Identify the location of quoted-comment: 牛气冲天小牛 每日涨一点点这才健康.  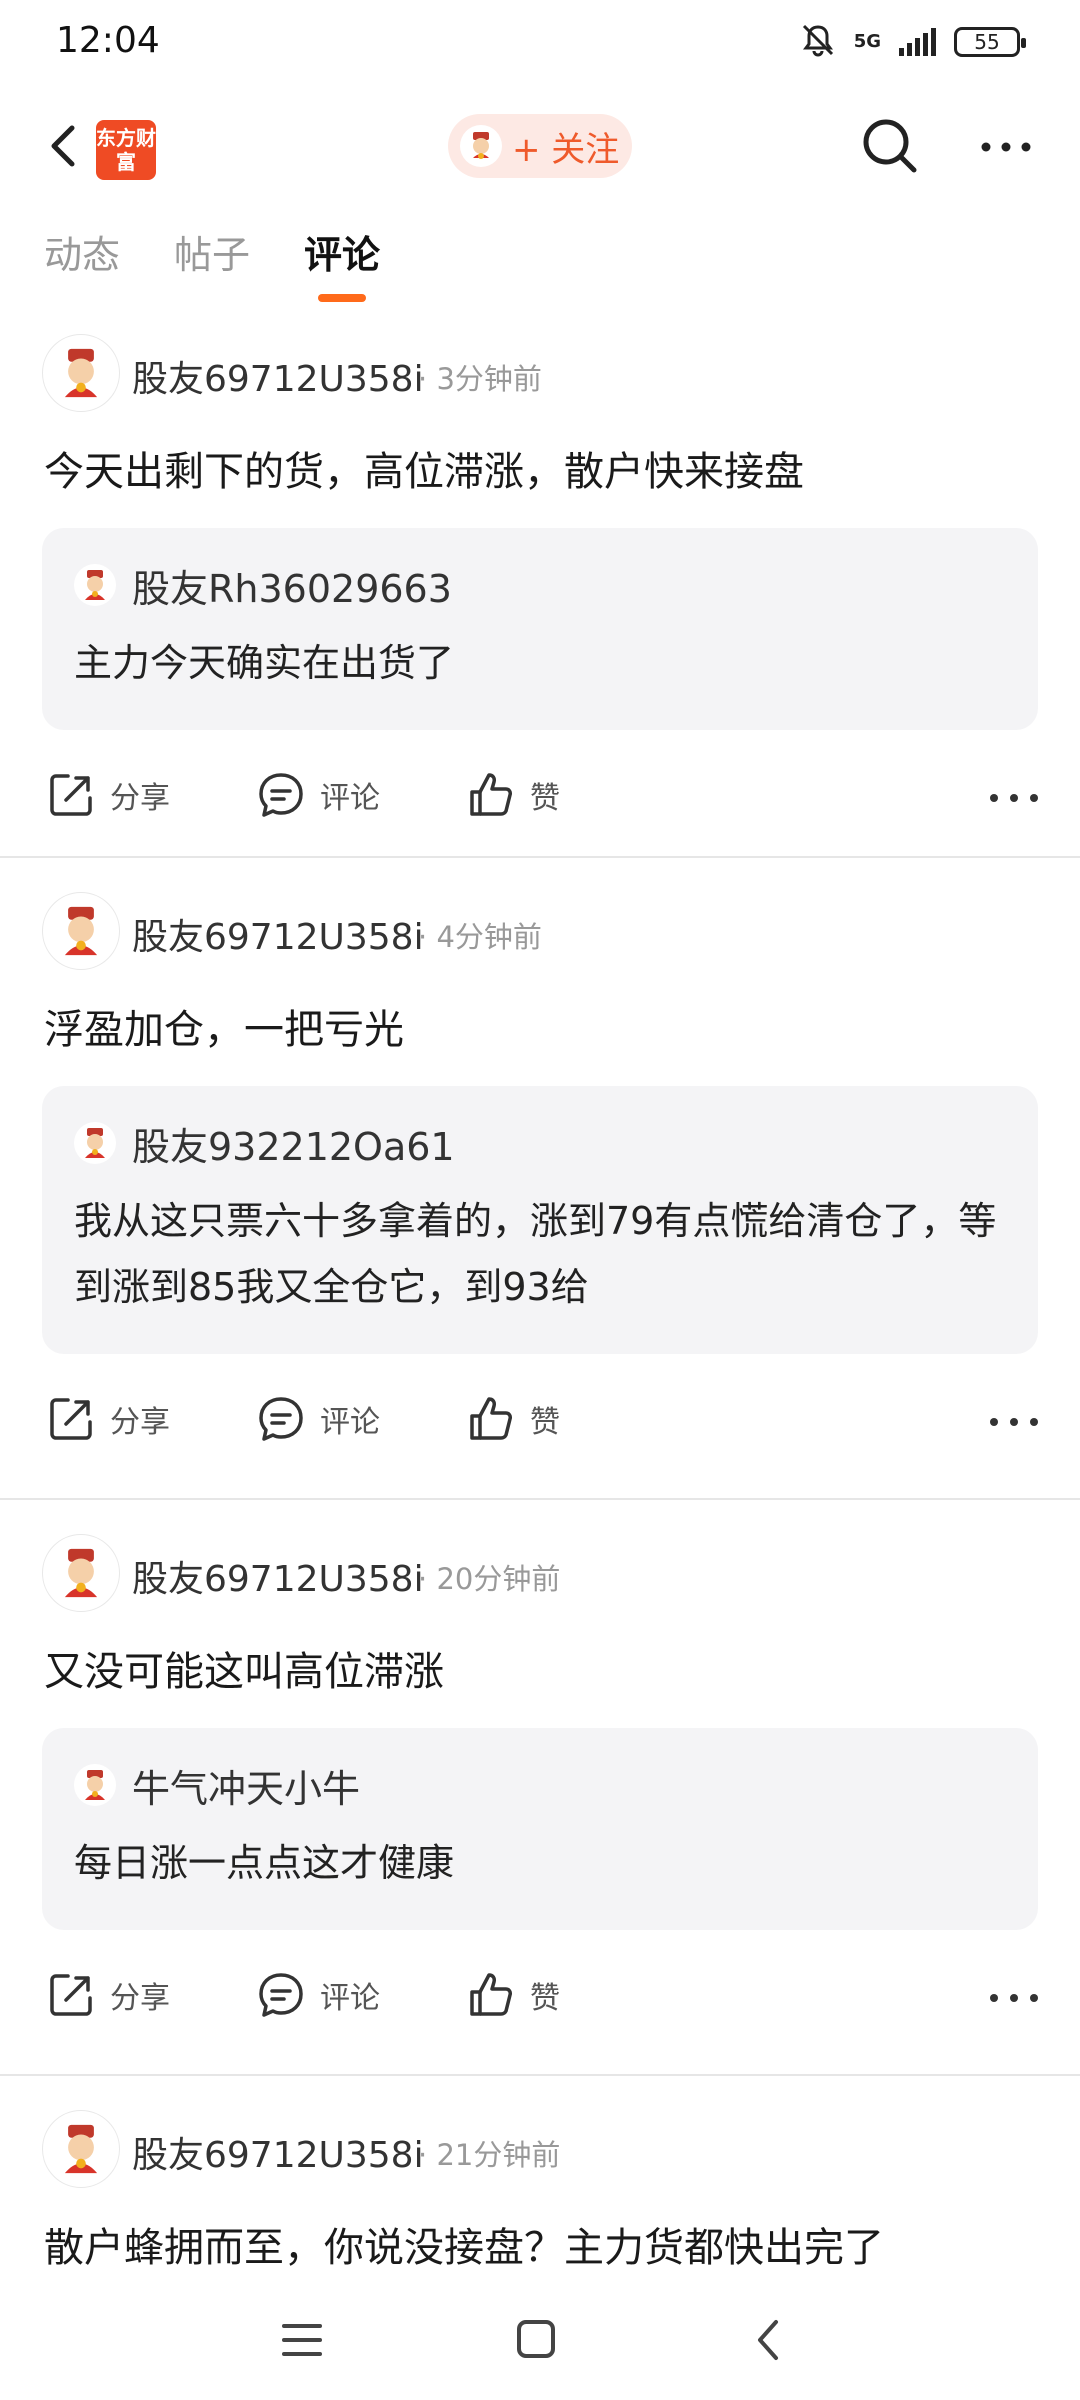
(540, 1829).